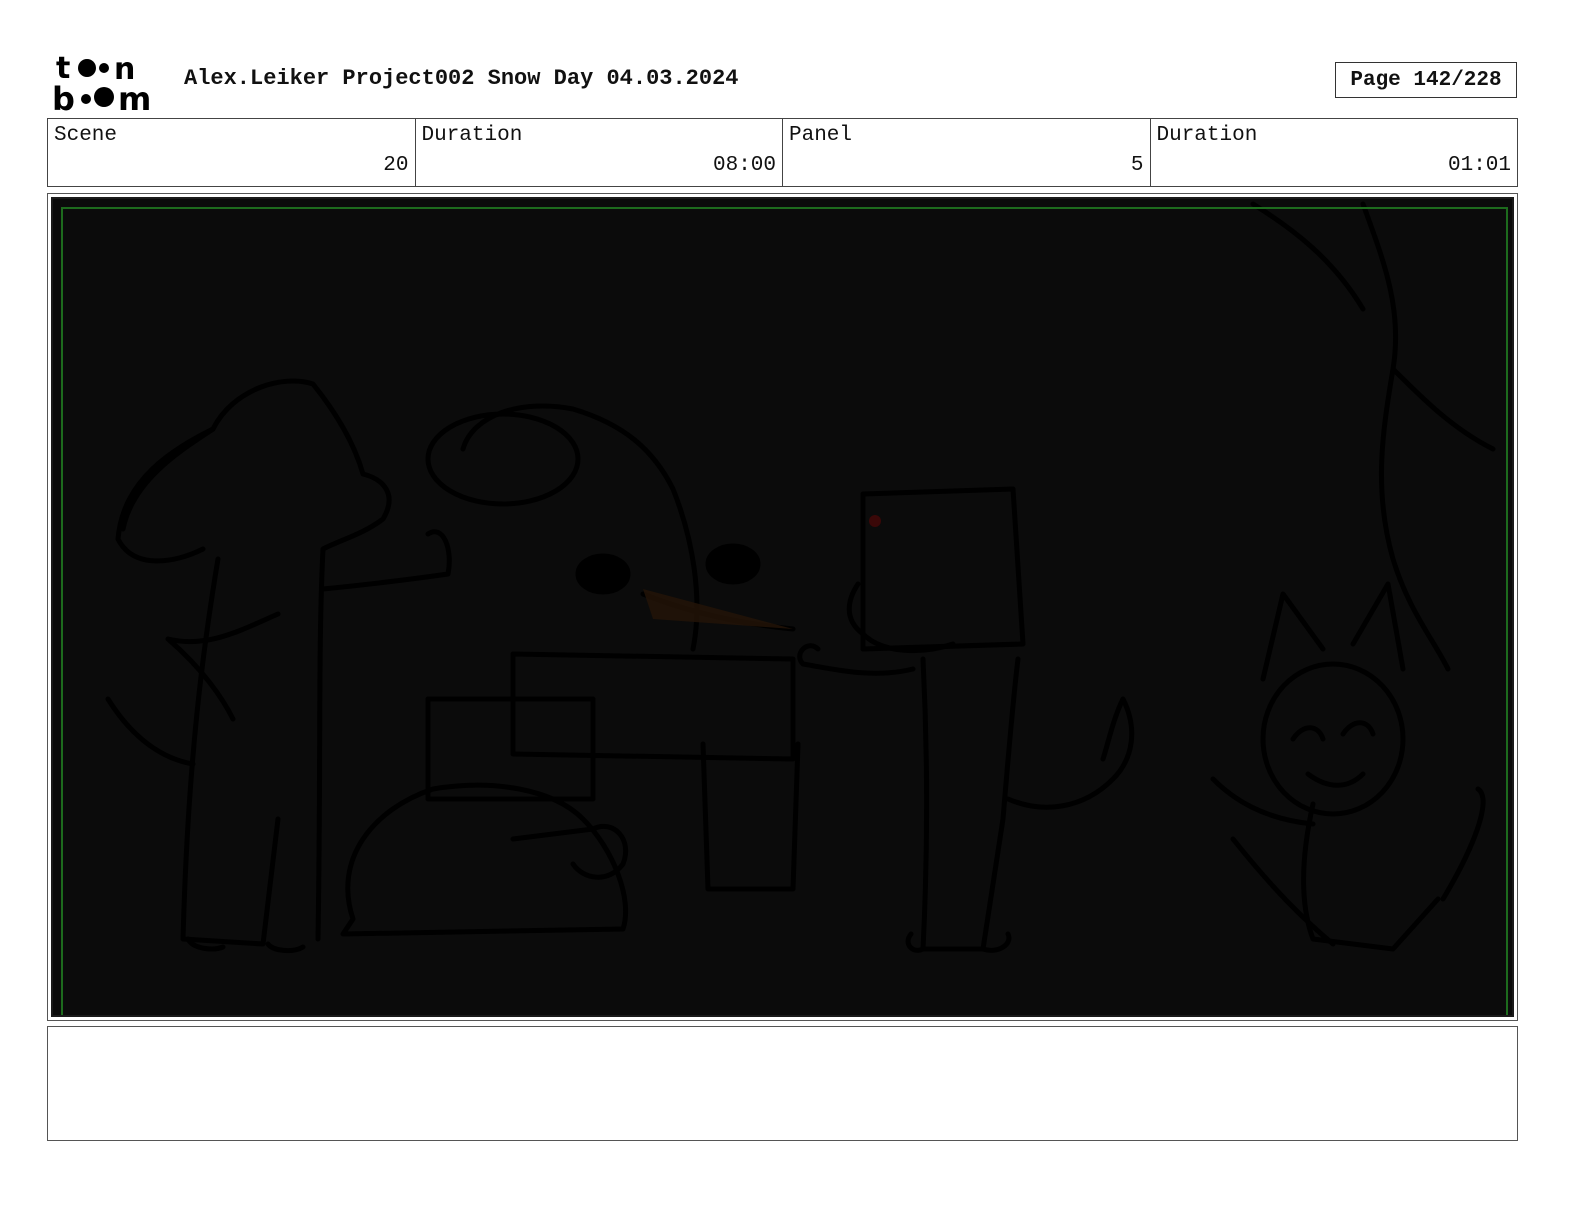 The height and width of the screenshot is (1224, 1584). Describe the element at coordinates (821, 135) in the screenshot. I see `panel-label: Panel` at that location.